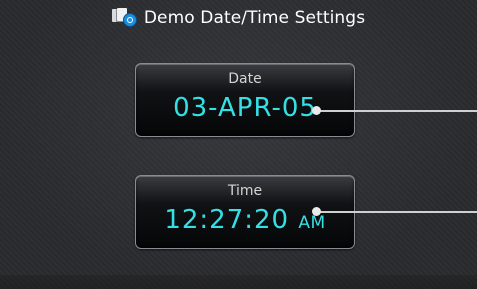  What do you see at coordinates (316, 110) in the screenshot?
I see `date-callout-dot` at bounding box center [316, 110].